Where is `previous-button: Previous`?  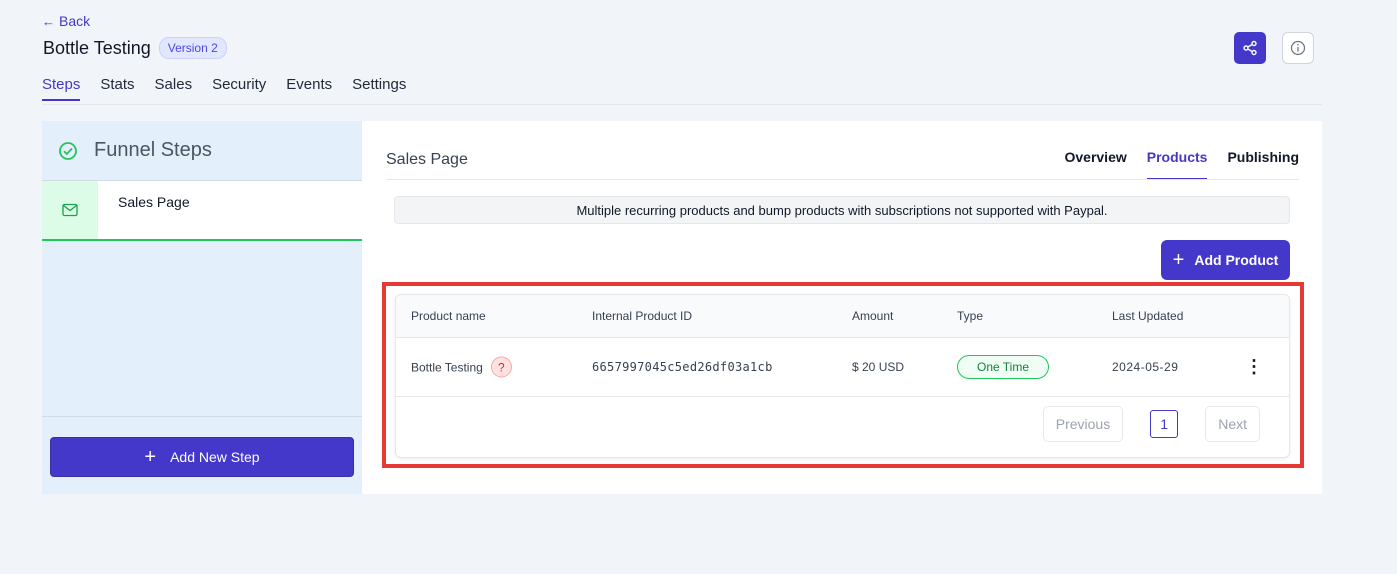 previous-button: Previous is located at coordinates (1083, 424).